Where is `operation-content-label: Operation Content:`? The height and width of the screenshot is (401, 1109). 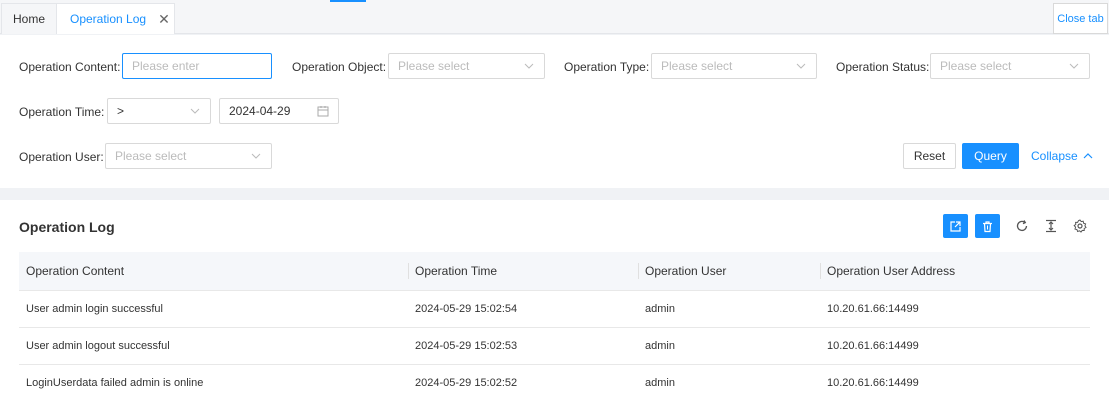
operation-content-label: Operation Content: is located at coordinates (70, 67).